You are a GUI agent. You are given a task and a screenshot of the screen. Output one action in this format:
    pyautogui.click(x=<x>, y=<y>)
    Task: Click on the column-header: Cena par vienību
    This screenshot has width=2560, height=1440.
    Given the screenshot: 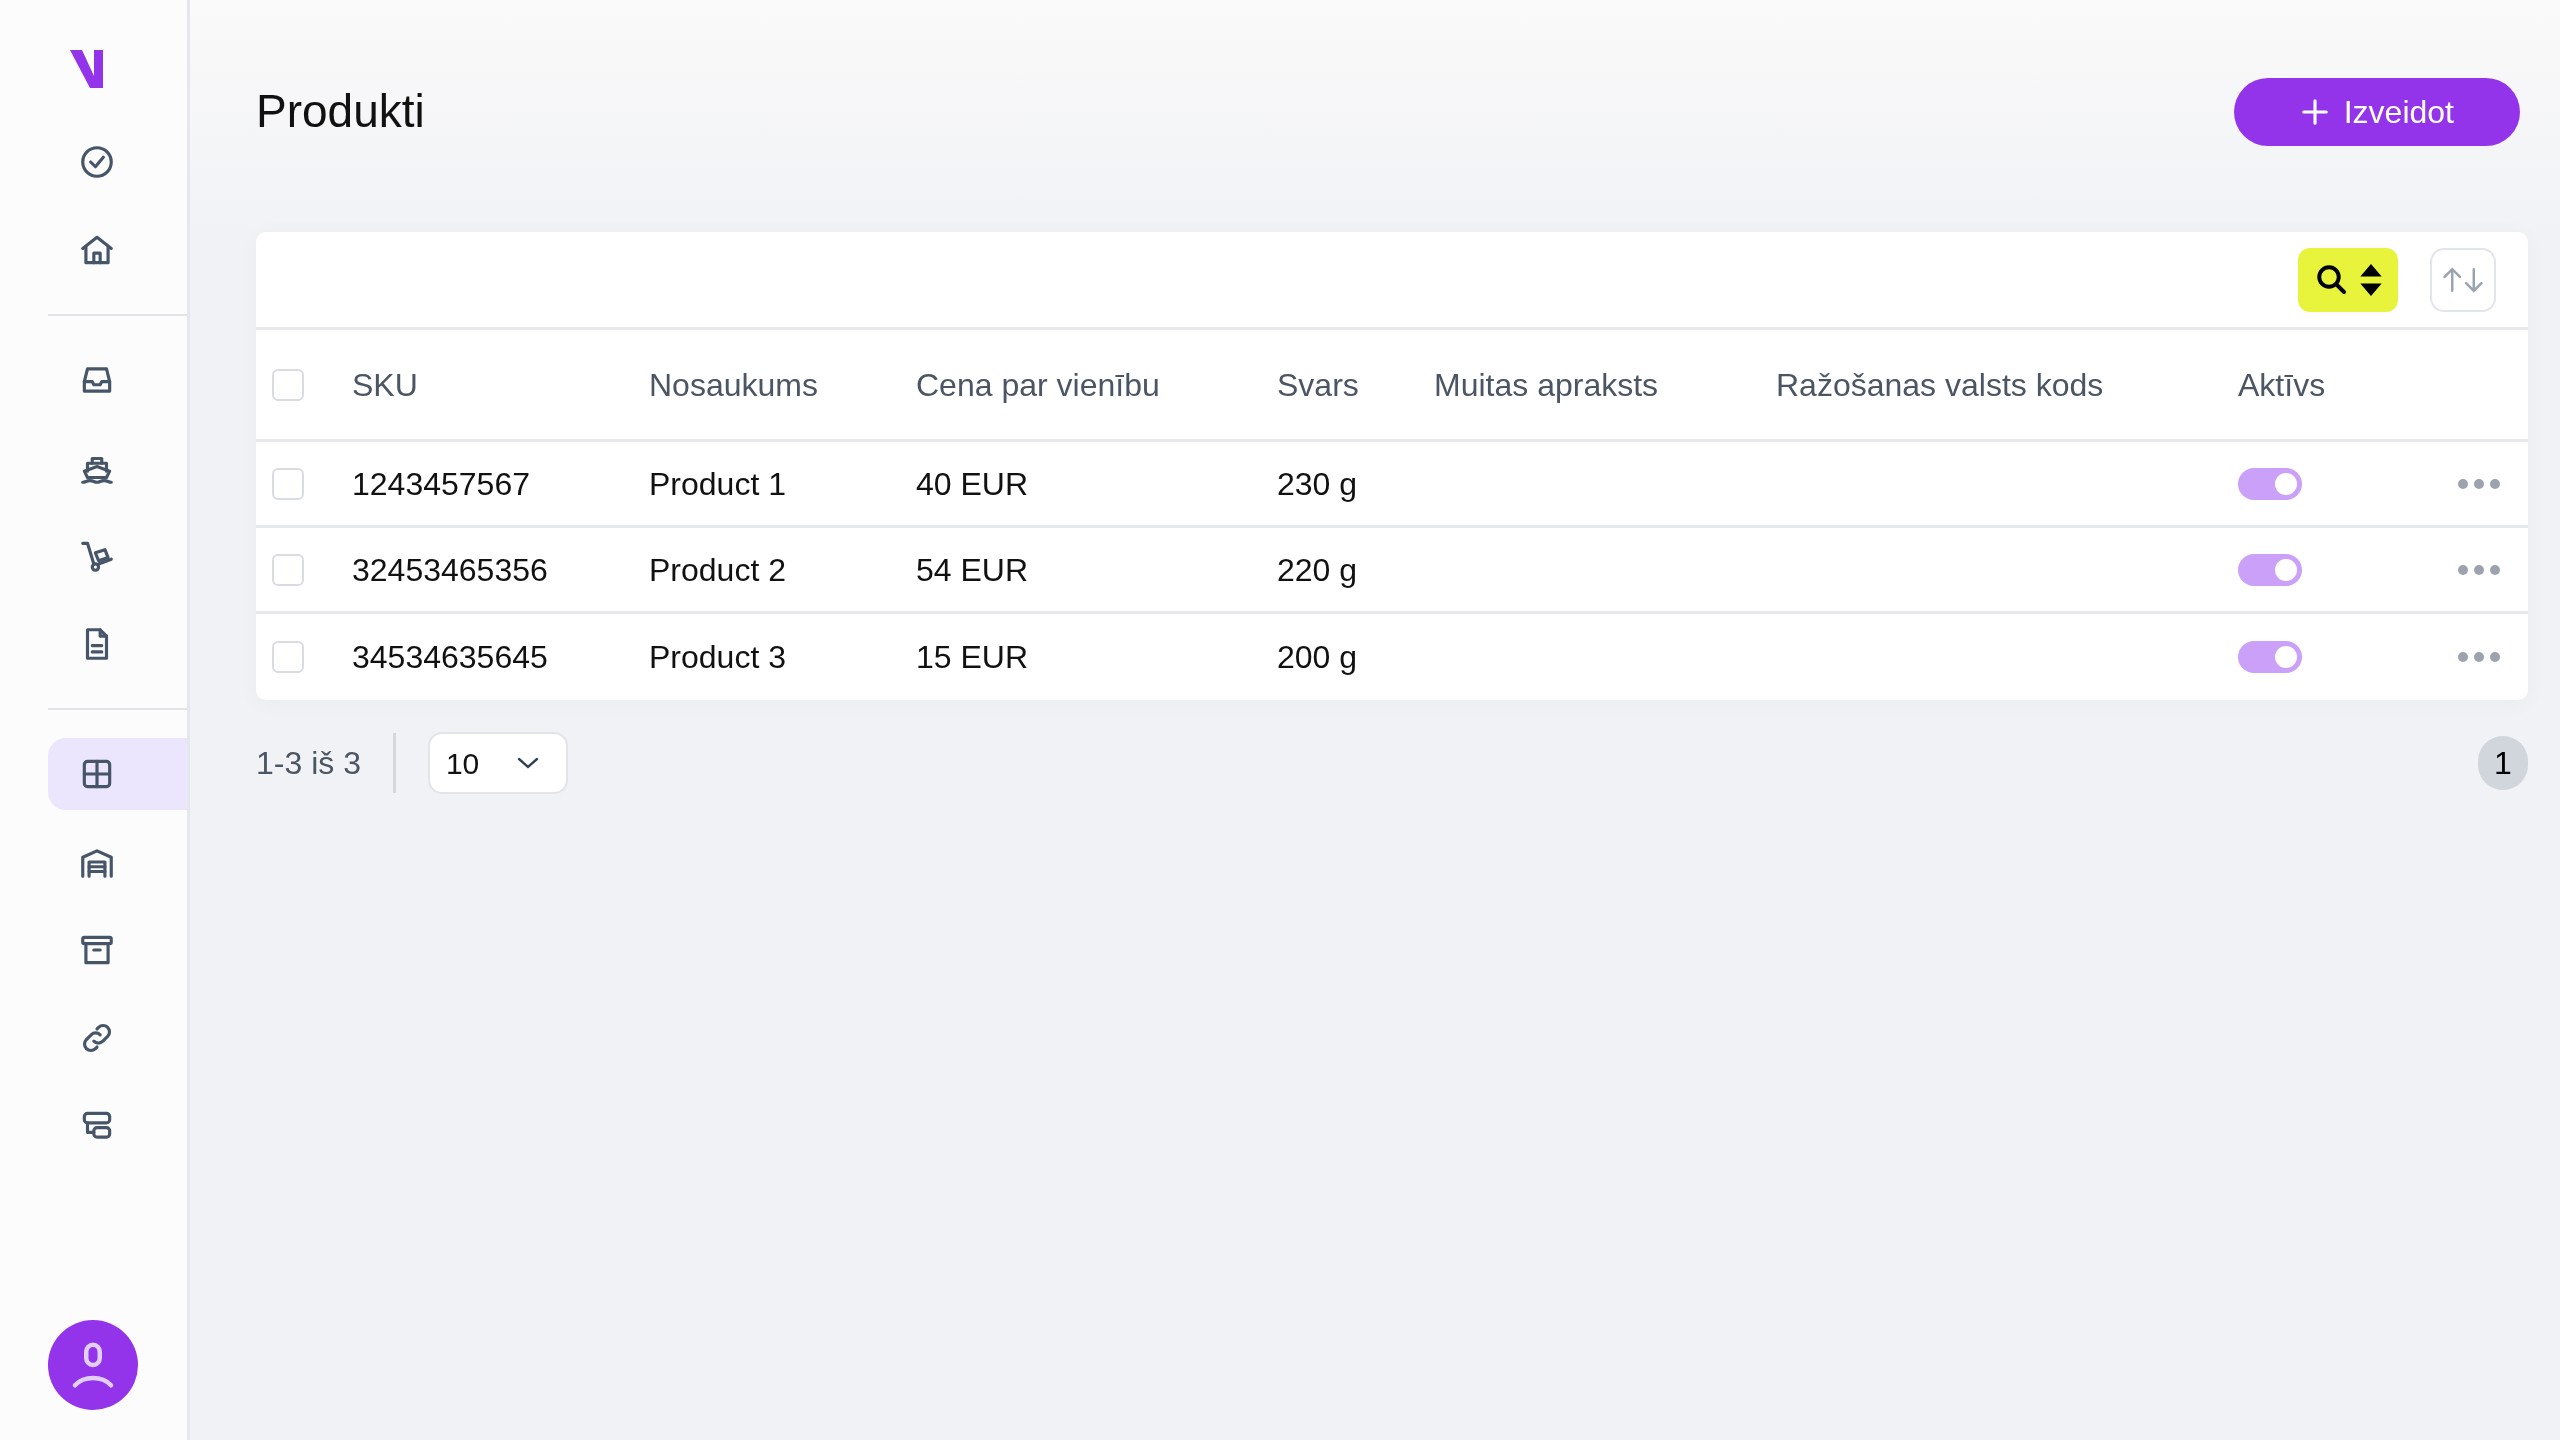 What is the action you would take?
    pyautogui.click(x=1038, y=385)
    